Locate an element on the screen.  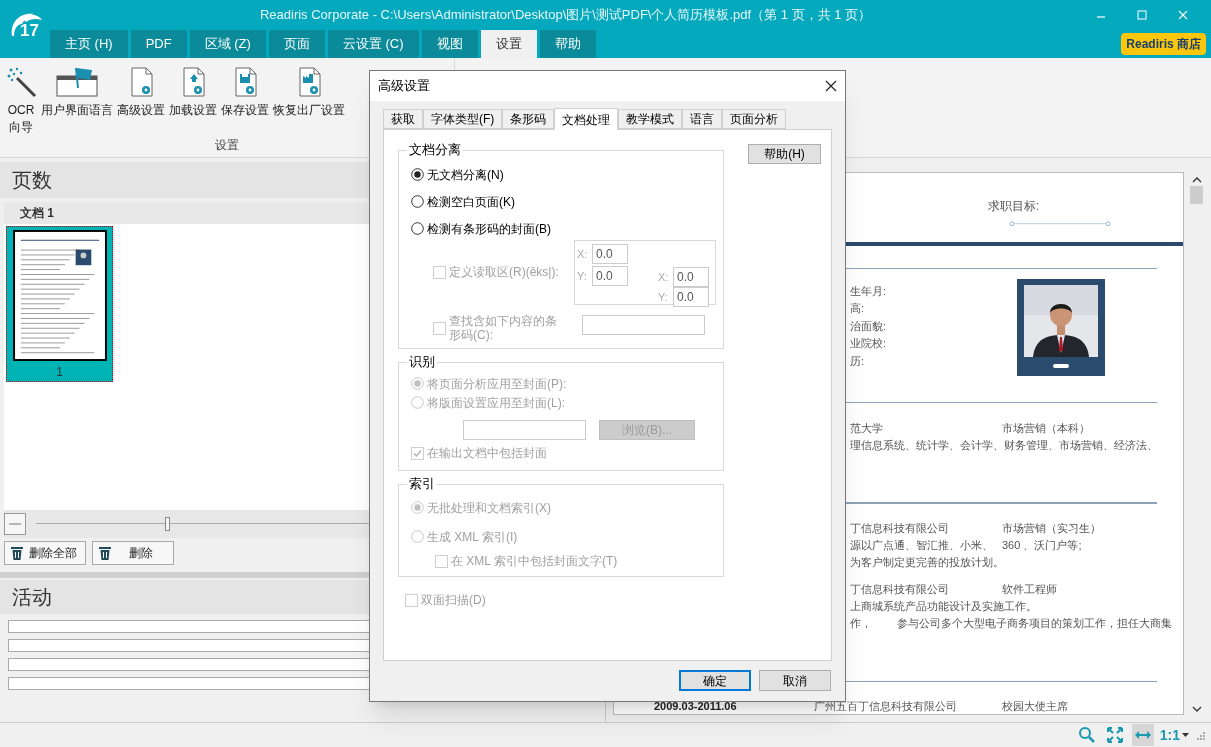
dialog-tab: 教学模式 is located at coordinates (650, 119).